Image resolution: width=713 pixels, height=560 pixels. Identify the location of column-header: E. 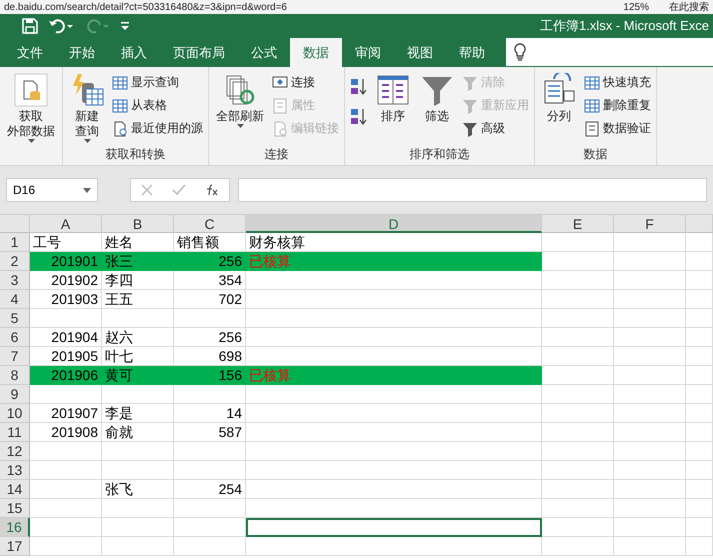
(578, 224).